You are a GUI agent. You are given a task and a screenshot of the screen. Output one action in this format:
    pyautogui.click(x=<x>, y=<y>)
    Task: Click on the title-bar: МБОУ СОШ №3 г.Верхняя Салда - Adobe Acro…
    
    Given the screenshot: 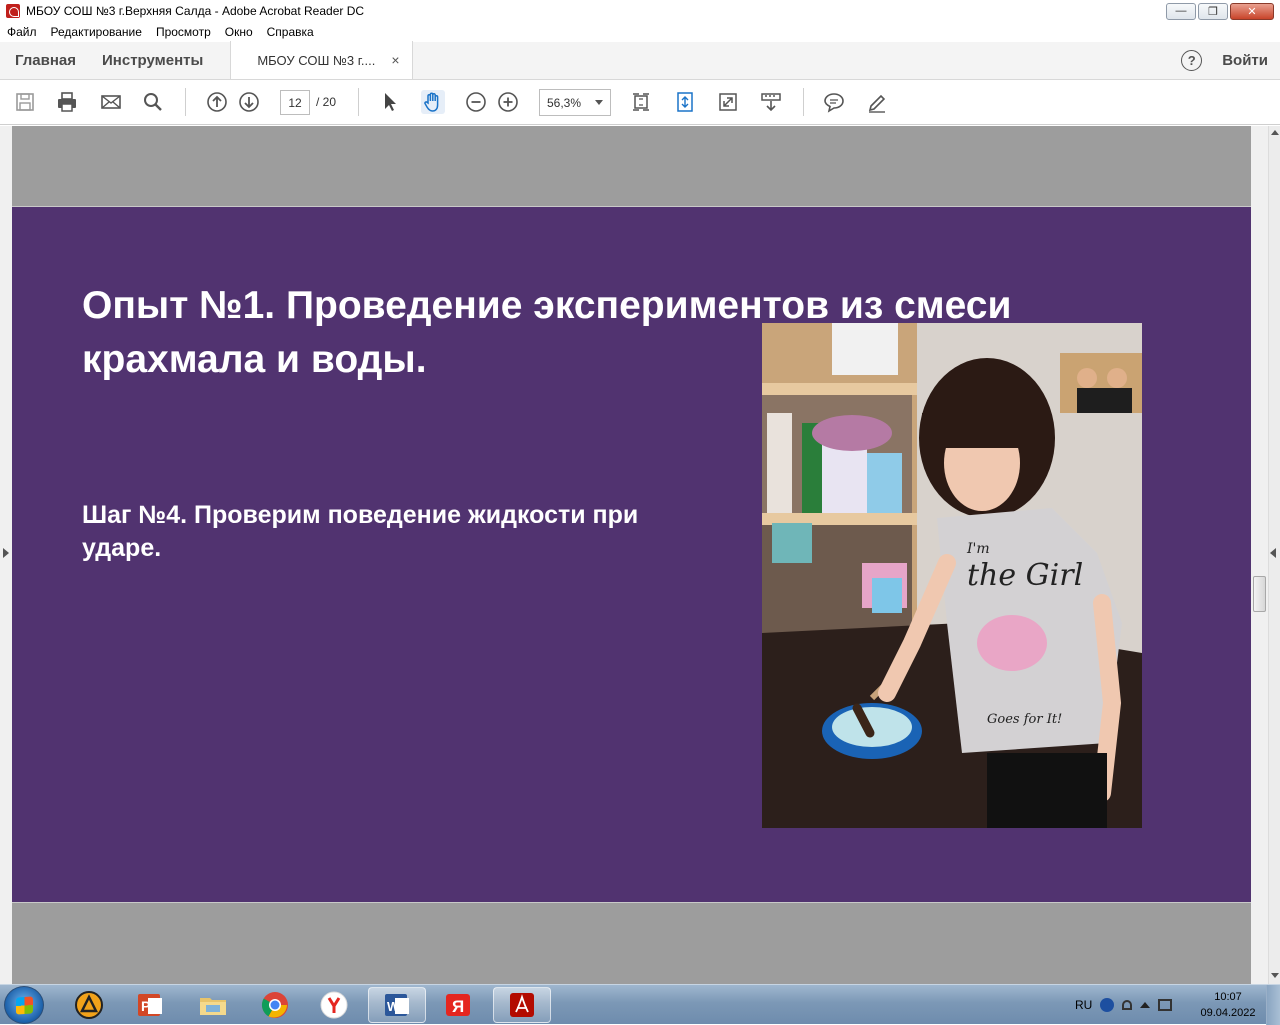 What is the action you would take?
    pyautogui.click(x=640, y=11)
    